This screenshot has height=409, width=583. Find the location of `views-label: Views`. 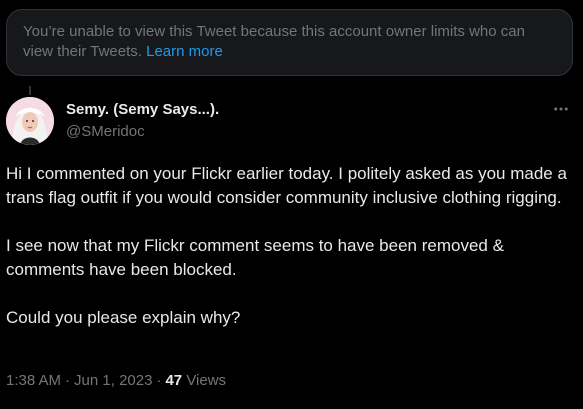

views-label: Views is located at coordinates (206, 380).